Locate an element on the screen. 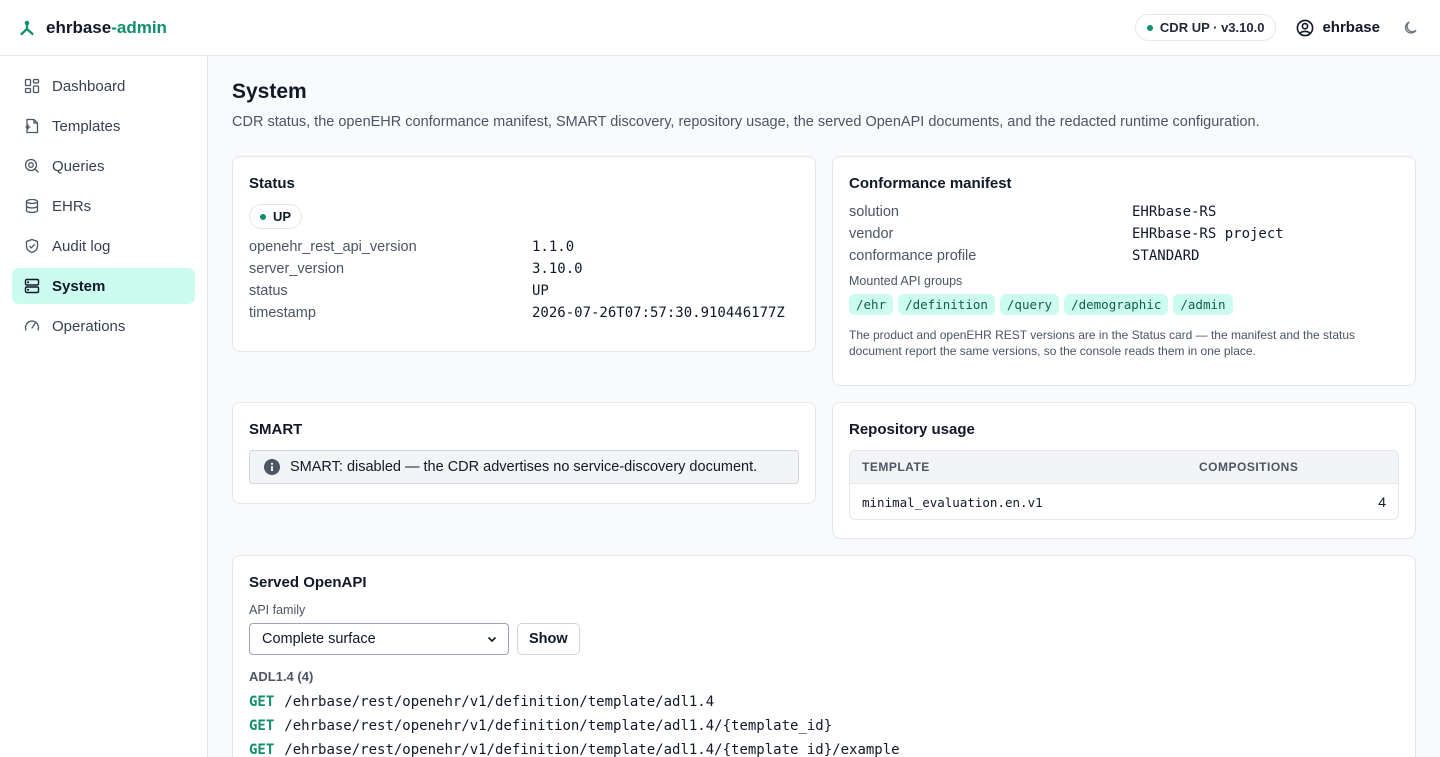 This screenshot has height=757, width=1440. conformance-card-title: Conformance manifest is located at coordinates (930, 183).